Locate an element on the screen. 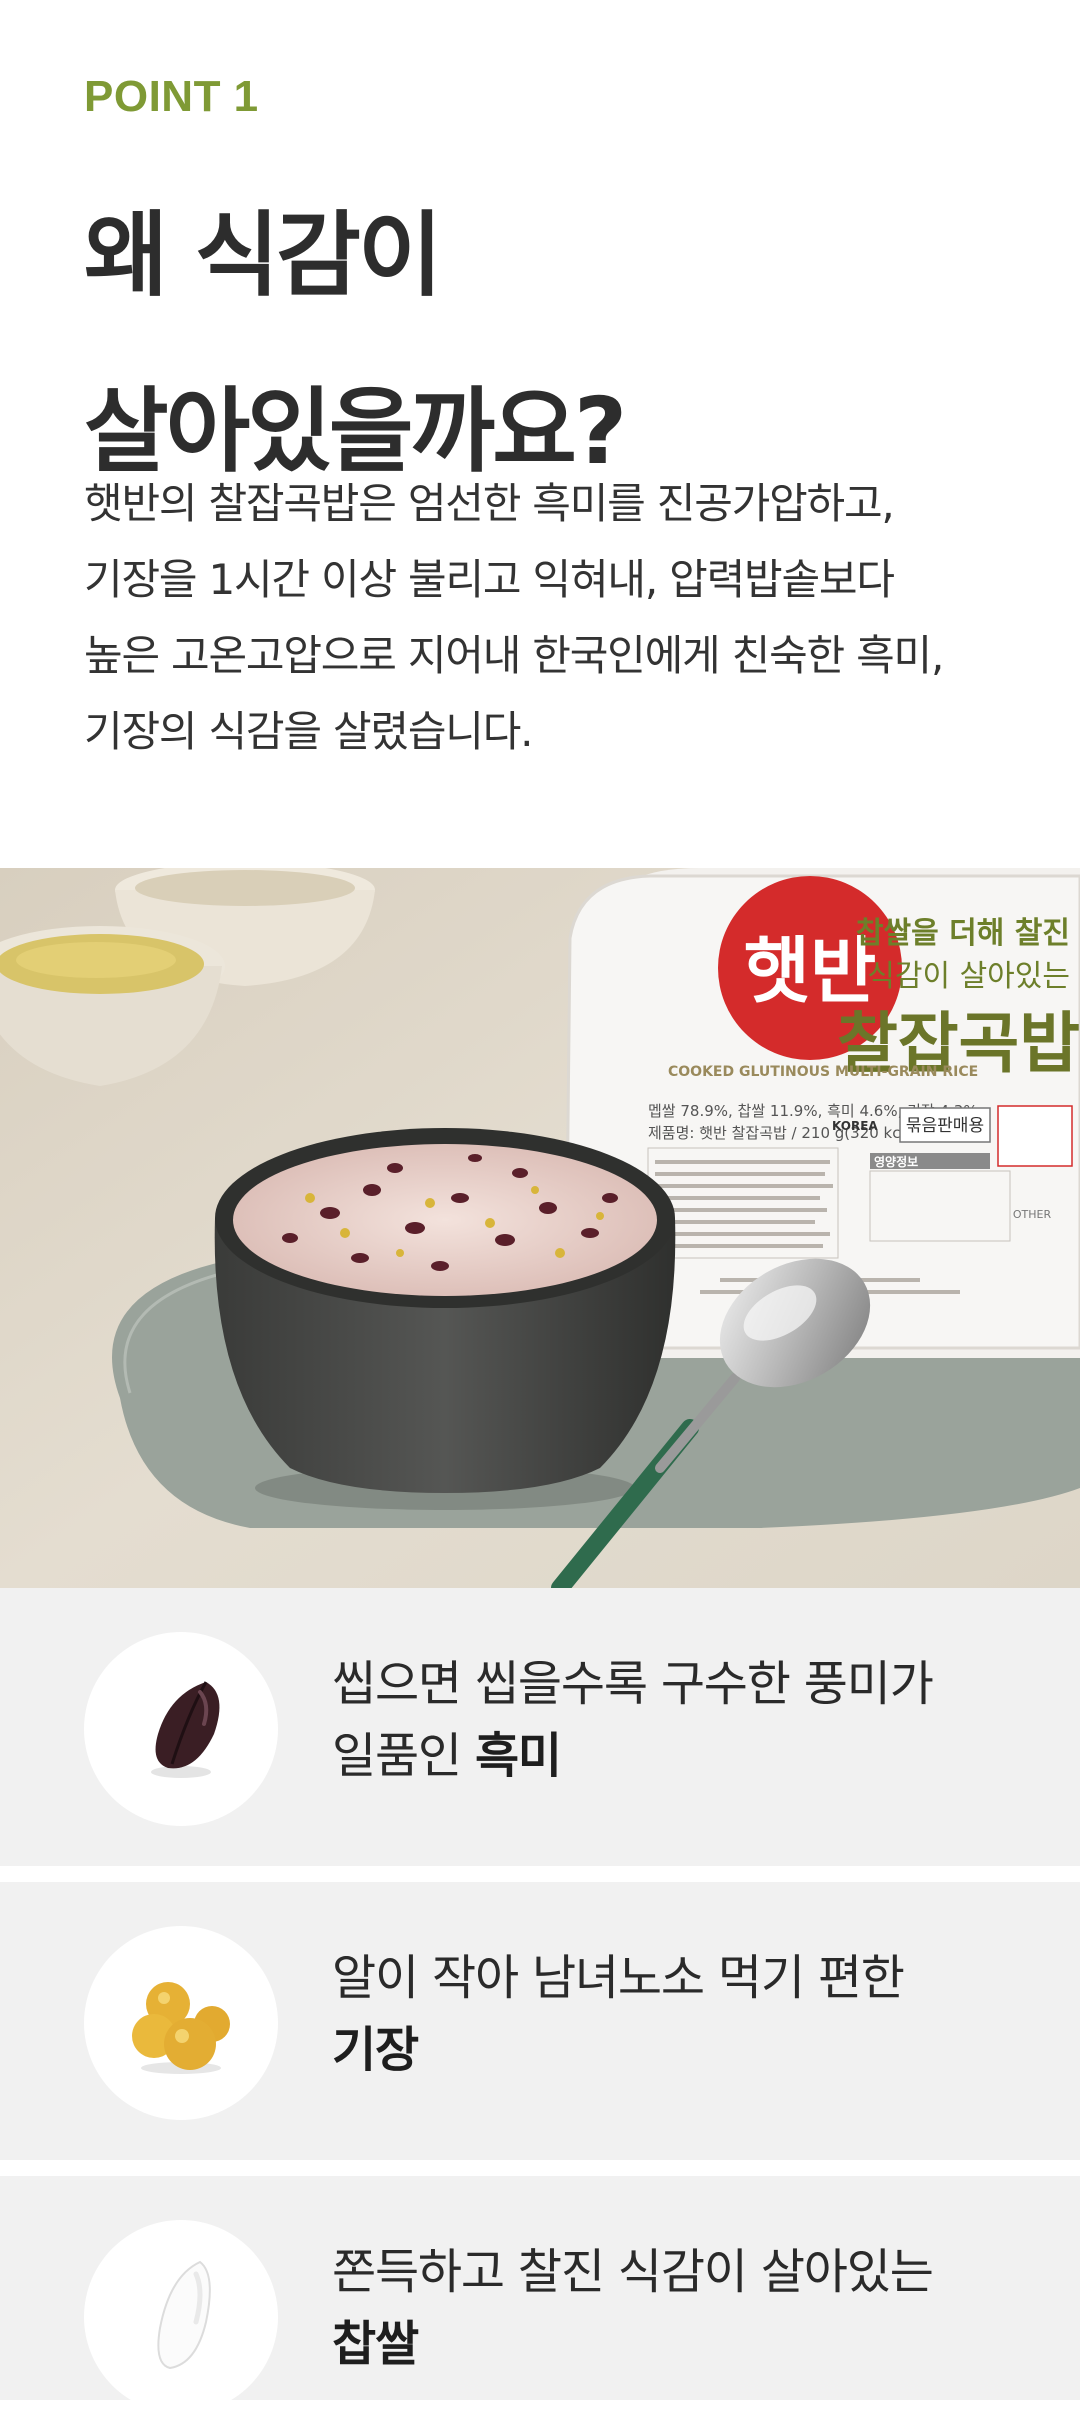  feature-keyword: 찹쌀 is located at coordinates (375, 2344).